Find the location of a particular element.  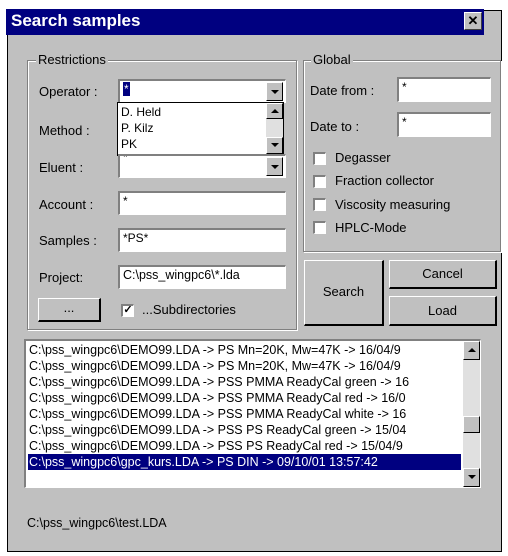

viscosity-measuring-label: Viscosity measuring is located at coordinates (393, 204).